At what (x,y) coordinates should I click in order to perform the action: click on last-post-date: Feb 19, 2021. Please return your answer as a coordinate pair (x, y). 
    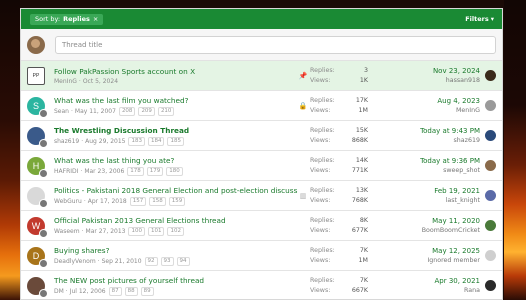
    Looking at the image, I should click on (440, 191).